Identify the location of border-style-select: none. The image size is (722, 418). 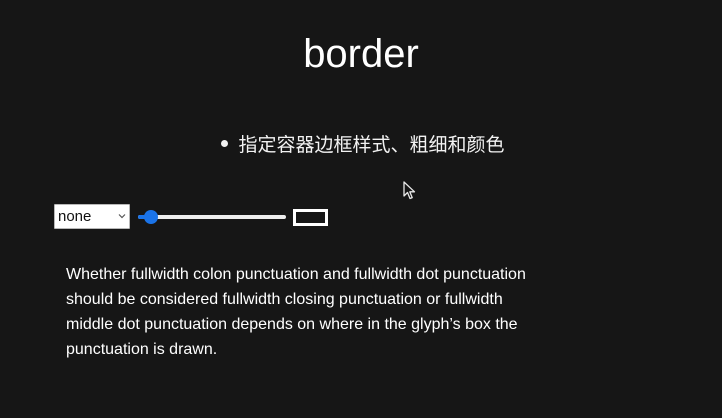
(92, 216).